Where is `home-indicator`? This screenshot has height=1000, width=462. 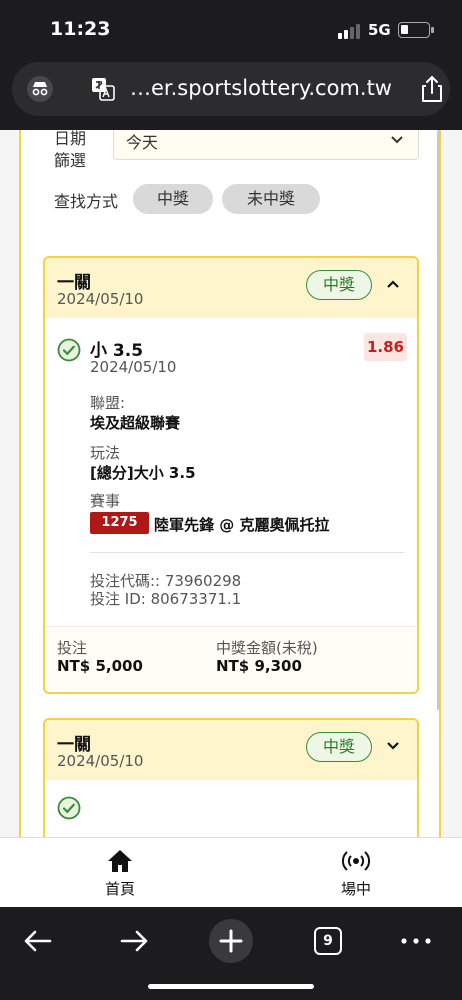
home-indicator is located at coordinates (231, 986).